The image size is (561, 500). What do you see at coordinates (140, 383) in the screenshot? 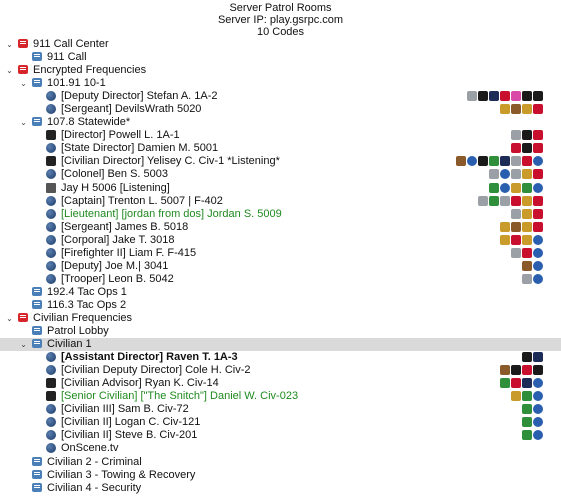
I see `client-name: [Civilian Advisor] Ryan K. Civ-14` at bounding box center [140, 383].